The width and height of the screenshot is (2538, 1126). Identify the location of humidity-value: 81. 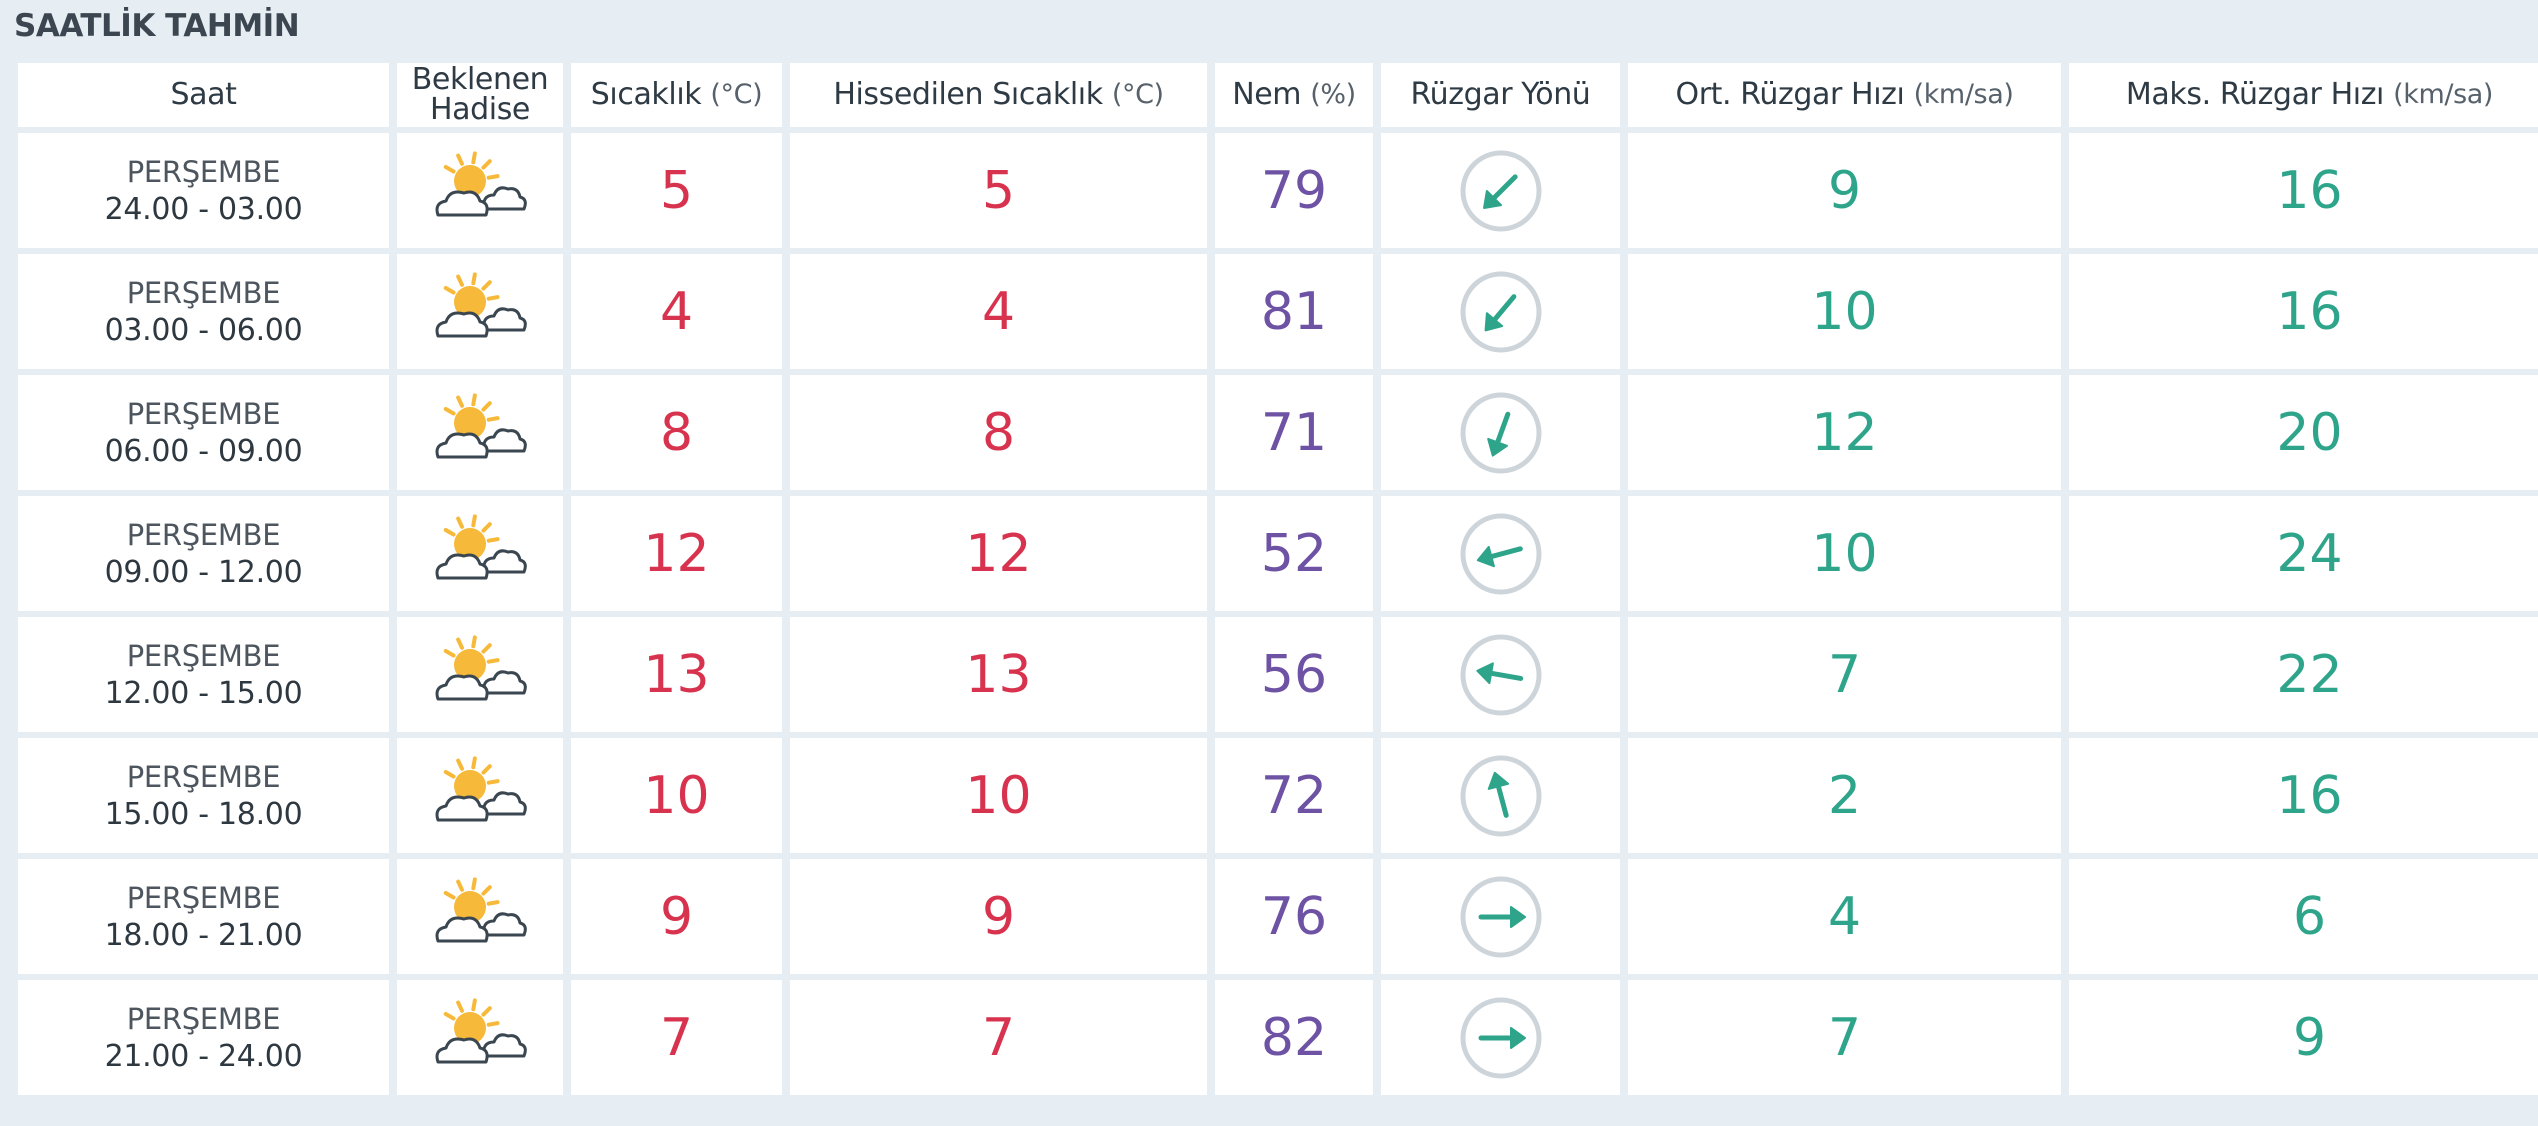
(1294, 311).